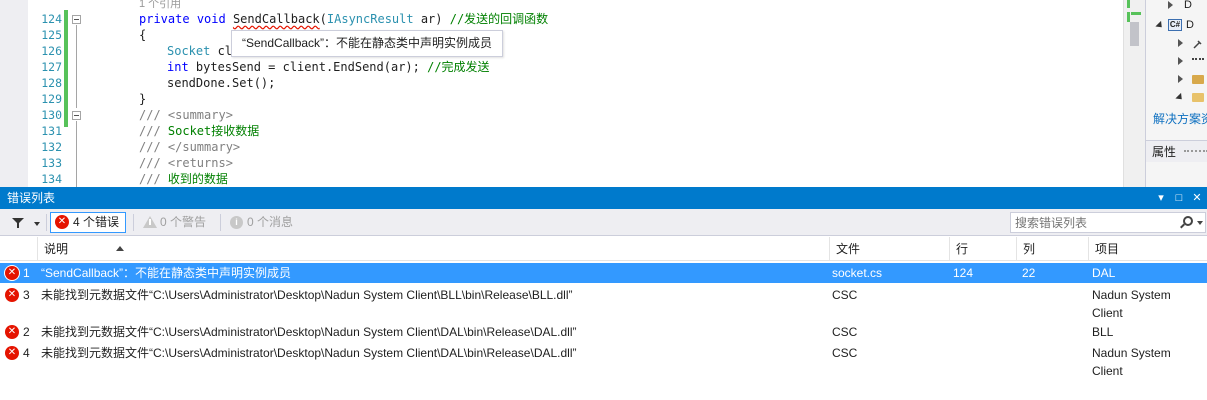  What do you see at coordinates (76, 19) in the screenshot?
I see `collapse-method-icon` at bounding box center [76, 19].